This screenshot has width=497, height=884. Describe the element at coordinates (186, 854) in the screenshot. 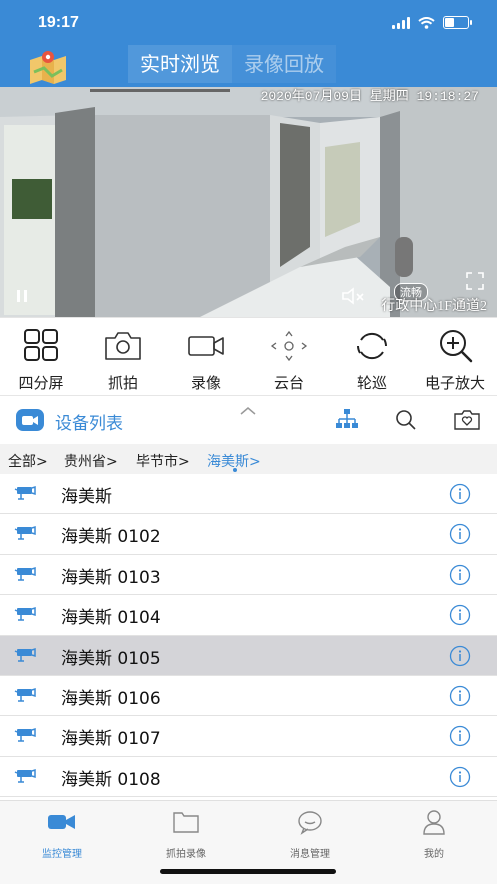

I see `tab-label: 抓拍录像` at that location.